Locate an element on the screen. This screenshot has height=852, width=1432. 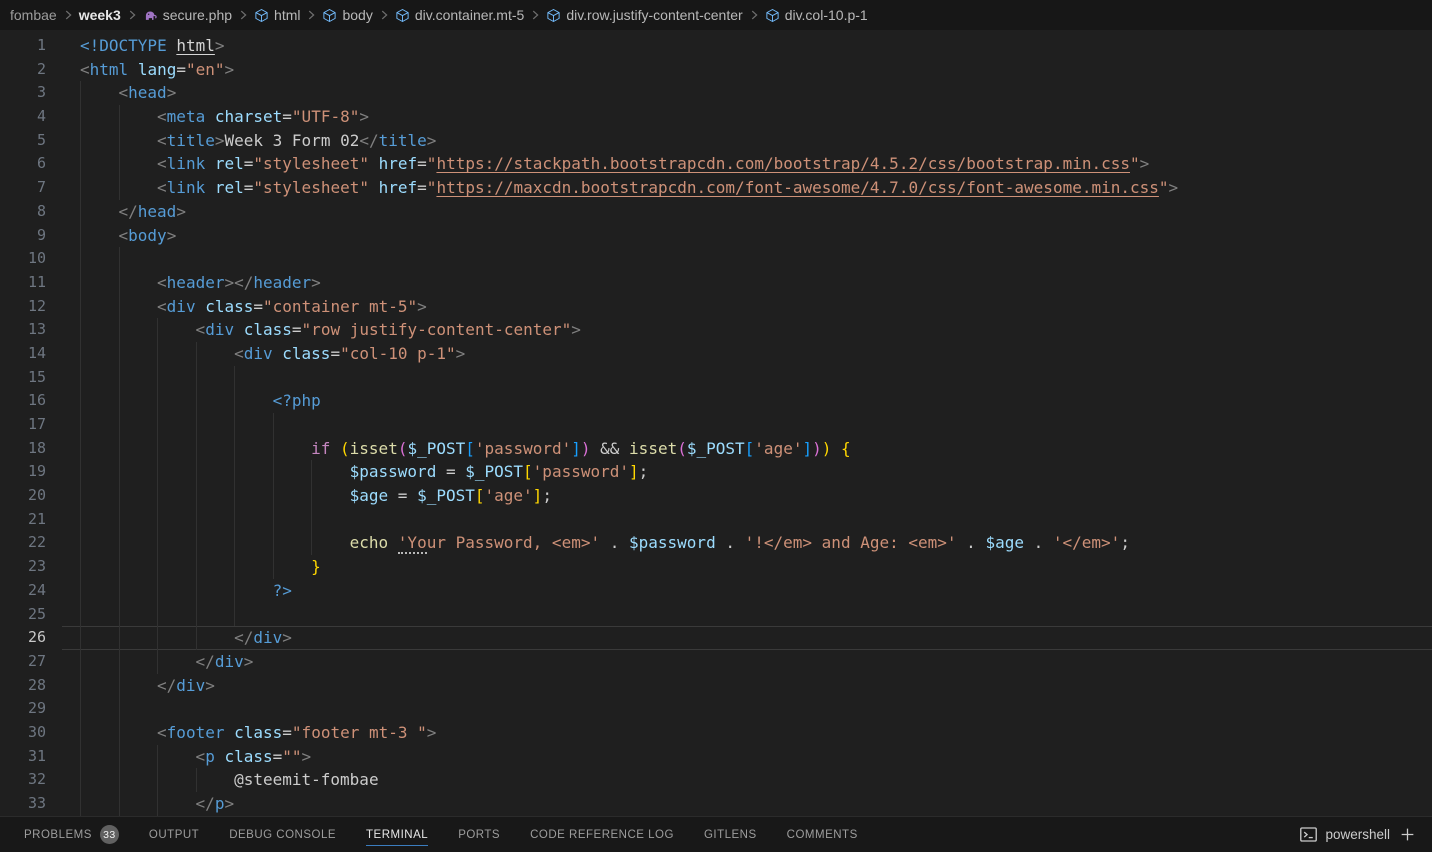
code-line: 9 <body> is located at coordinates (716, 235).